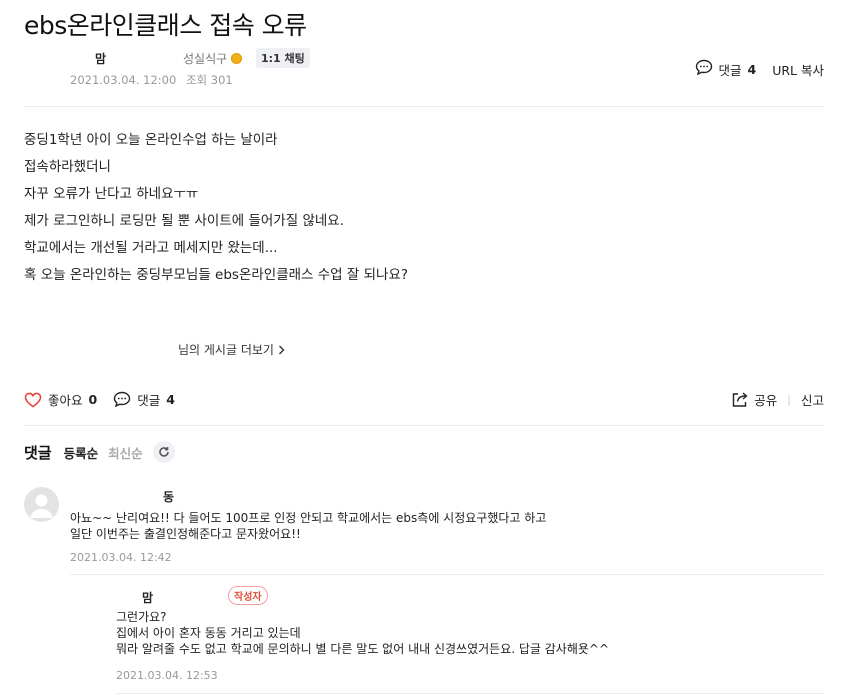 This screenshot has width=848, height=695. Describe the element at coordinates (208, 633) in the screenshot. I see `reply-line: 집에서 아이 혼자 동동 거리고 있는데` at that location.